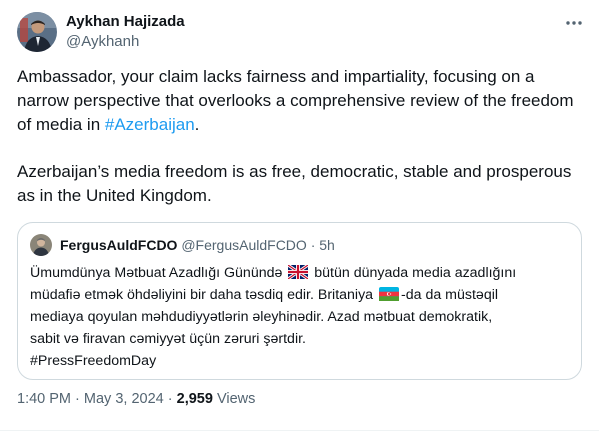 The width and height of the screenshot is (599, 431). I want to click on quote-author-name: FergusAuldFCDO, so click(118, 245).